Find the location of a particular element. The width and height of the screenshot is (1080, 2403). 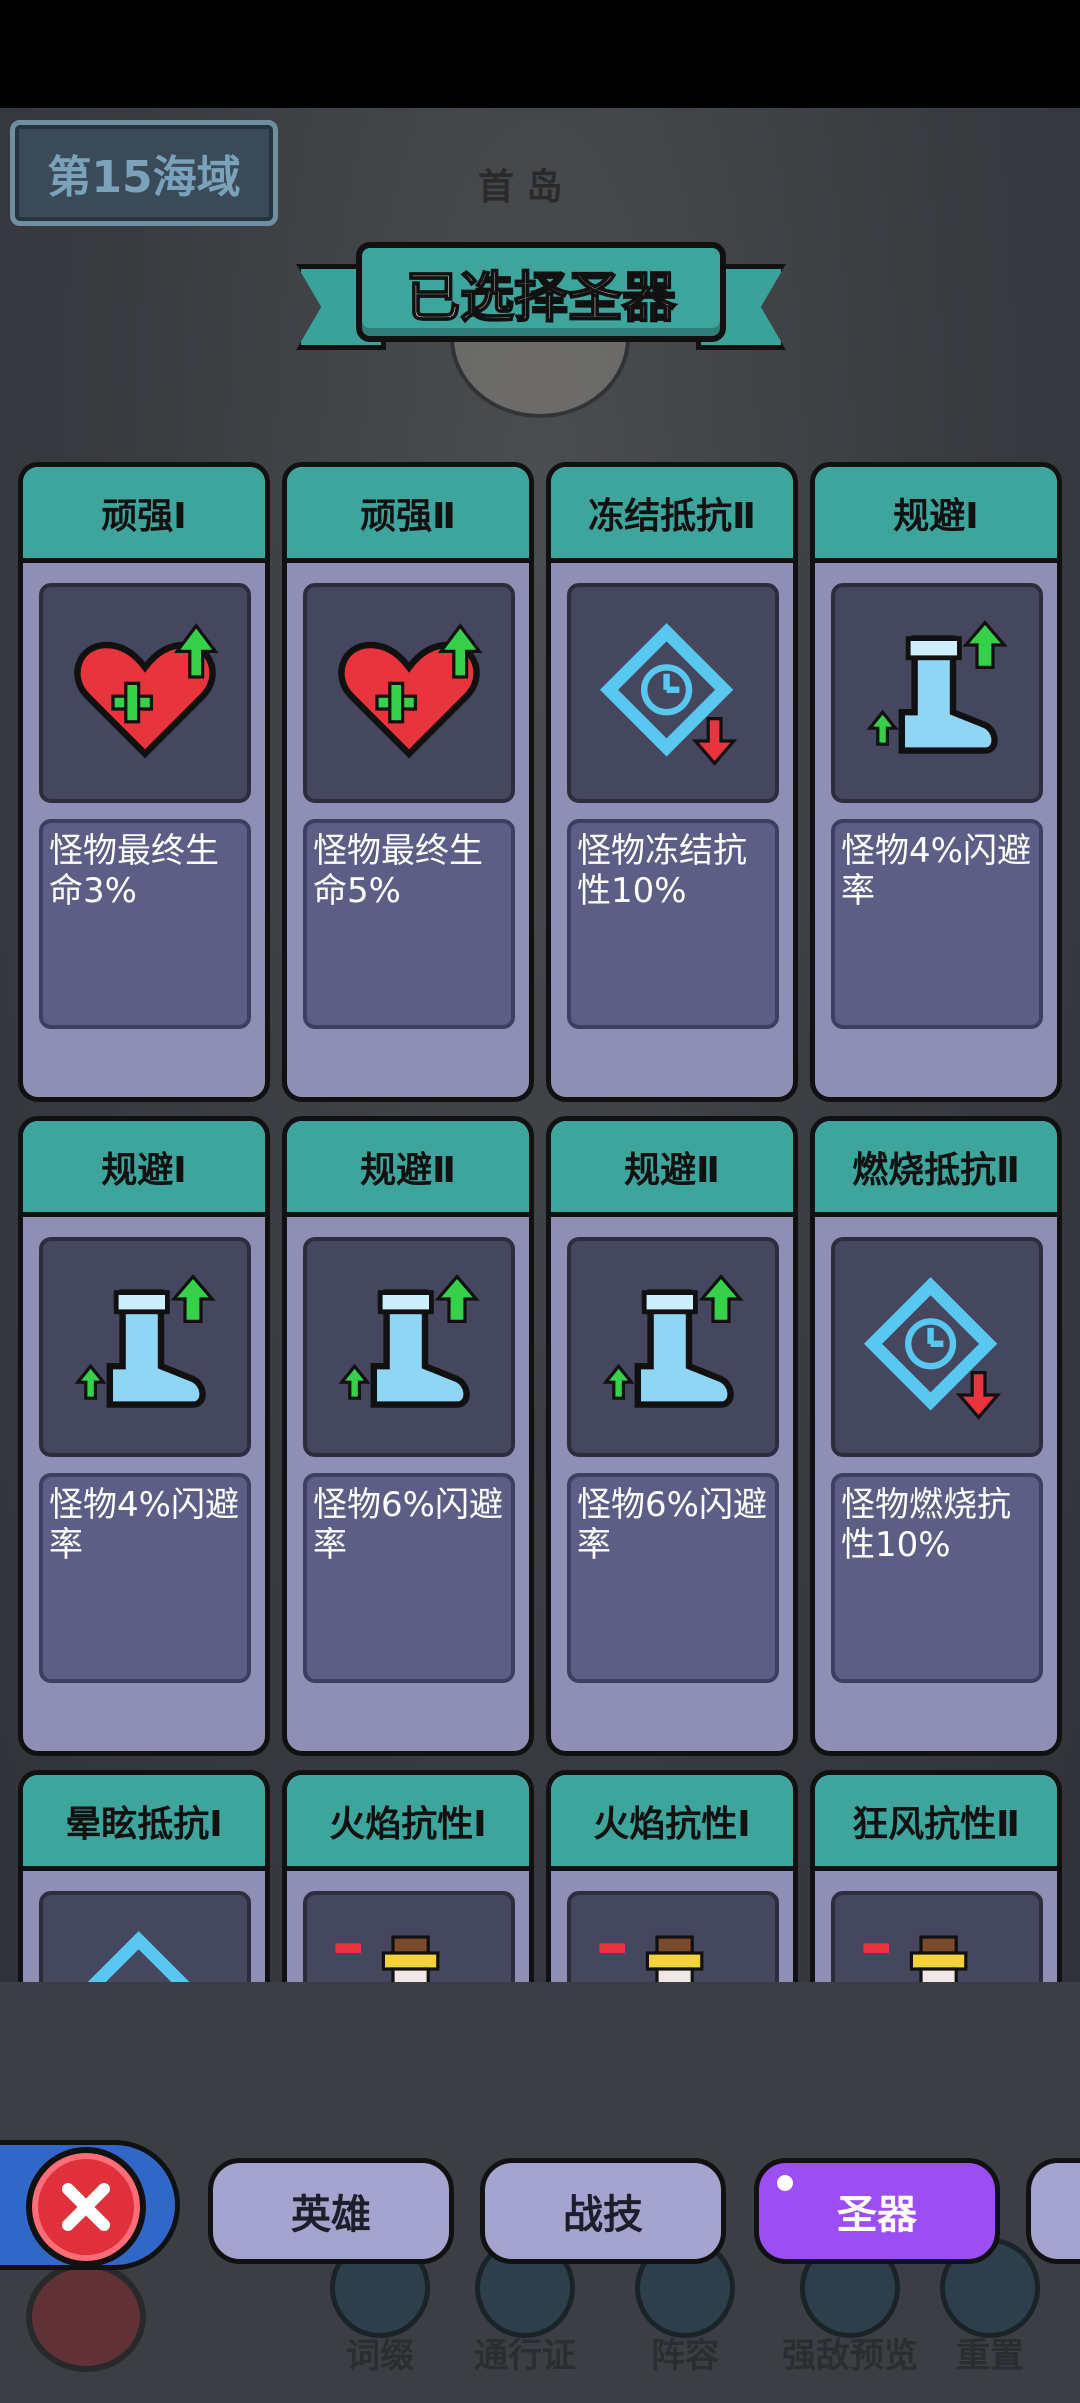

title-ribbon: 已选择圣器 is located at coordinates (541, 300).